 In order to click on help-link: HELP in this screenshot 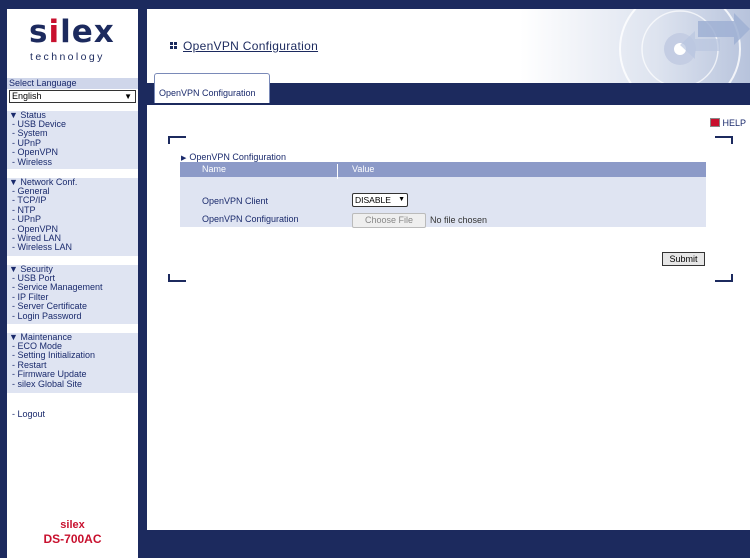, I will do `click(728, 123)`.